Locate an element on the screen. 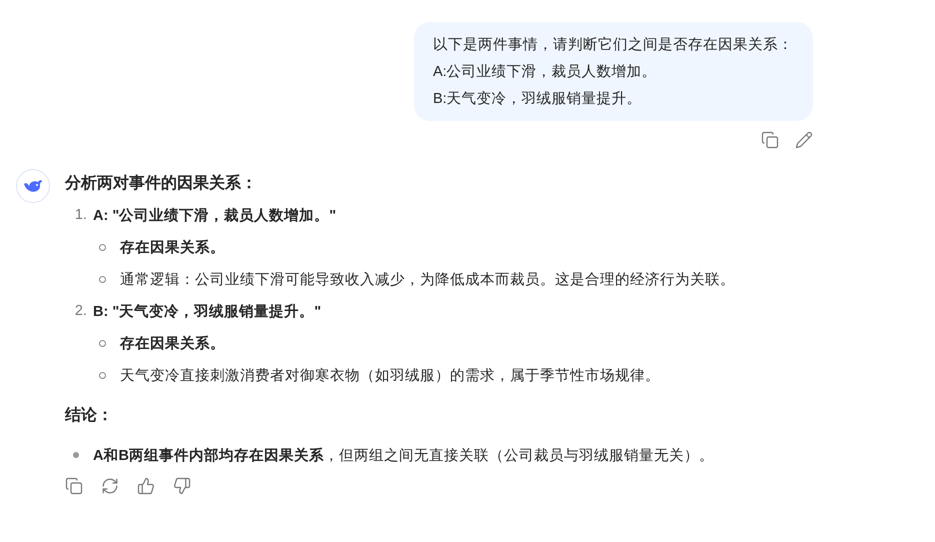 The height and width of the screenshot is (542, 935). message-text: 以下是两件事情，请判断它们之间是否存在因果关系： is located at coordinates (613, 45).